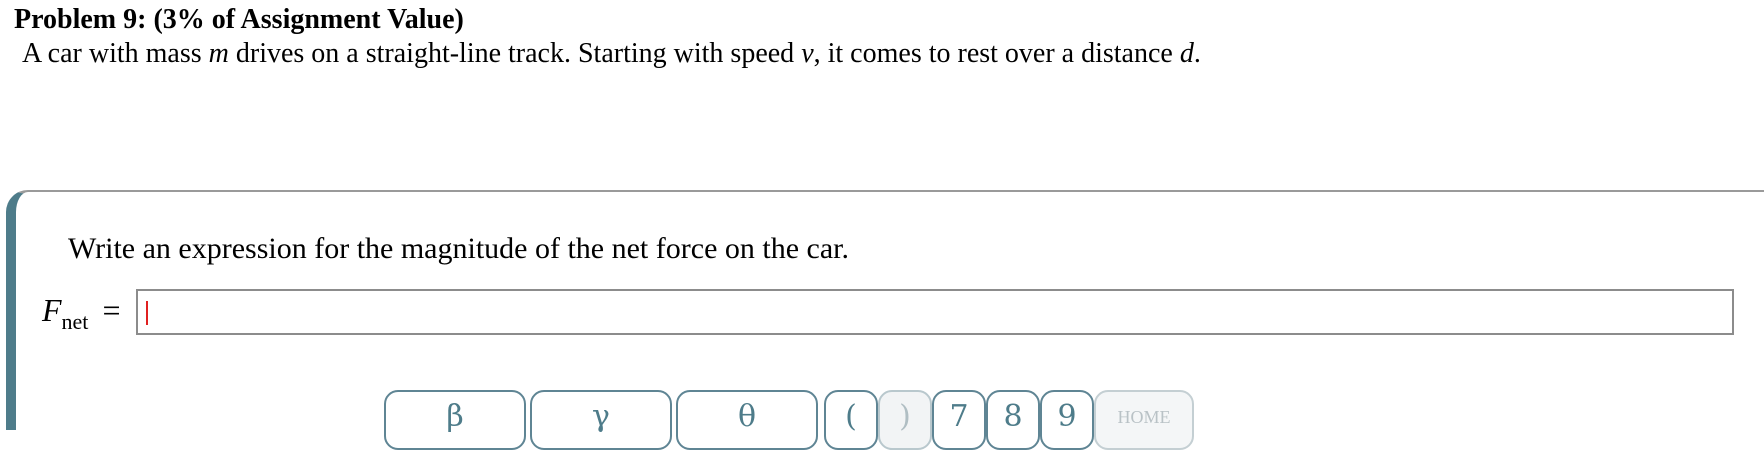  What do you see at coordinates (115, 53) in the screenshot?
I see `statement-text-1: A car with mass` at bounding box center [115, 53].